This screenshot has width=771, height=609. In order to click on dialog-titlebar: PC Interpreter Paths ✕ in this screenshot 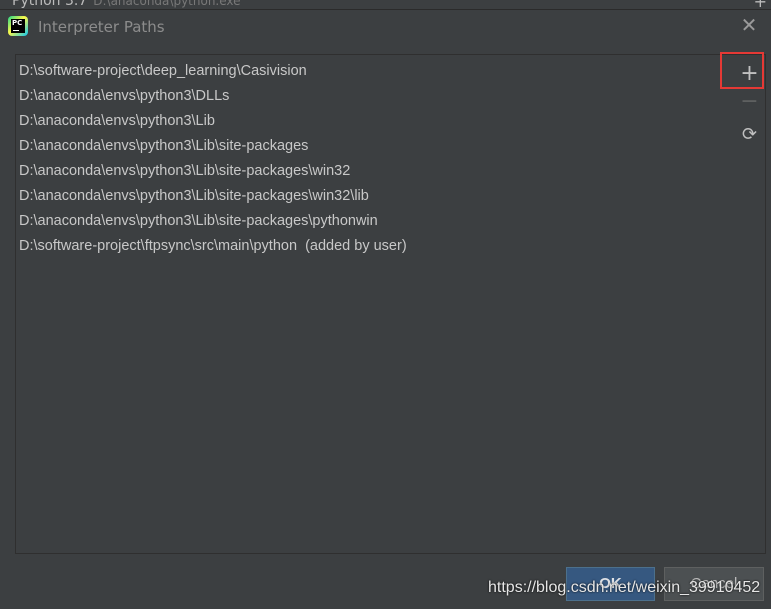, I will do `click(385, 27)`.